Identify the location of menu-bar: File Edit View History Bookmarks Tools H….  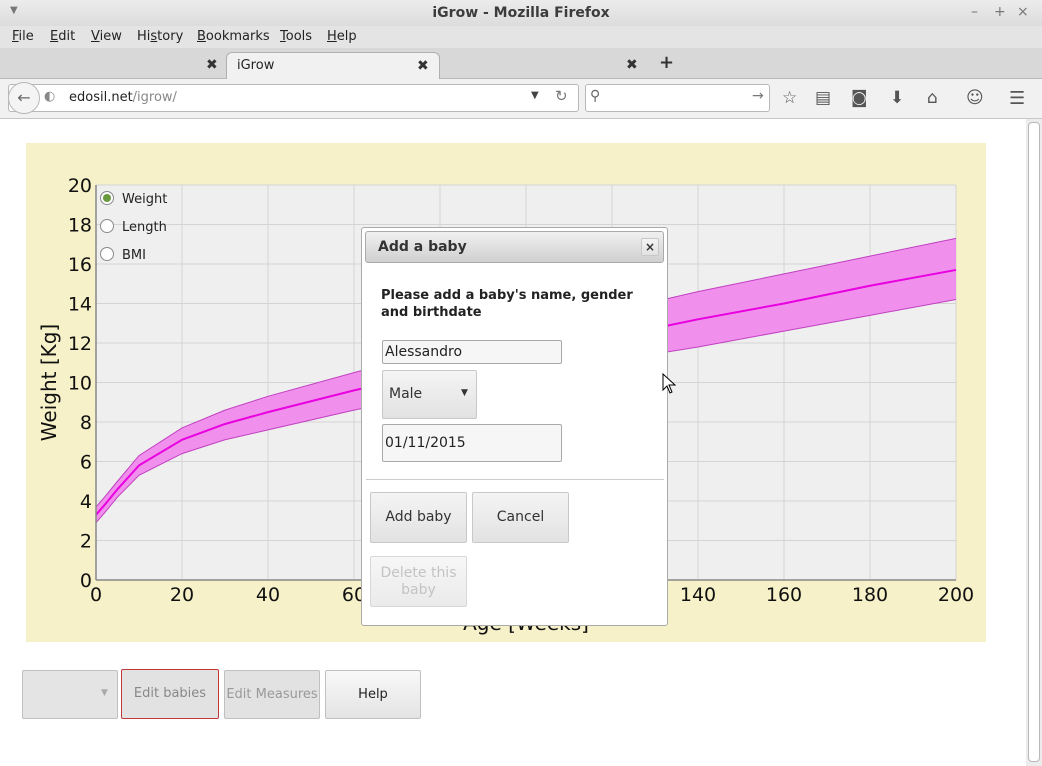
(521, 37).